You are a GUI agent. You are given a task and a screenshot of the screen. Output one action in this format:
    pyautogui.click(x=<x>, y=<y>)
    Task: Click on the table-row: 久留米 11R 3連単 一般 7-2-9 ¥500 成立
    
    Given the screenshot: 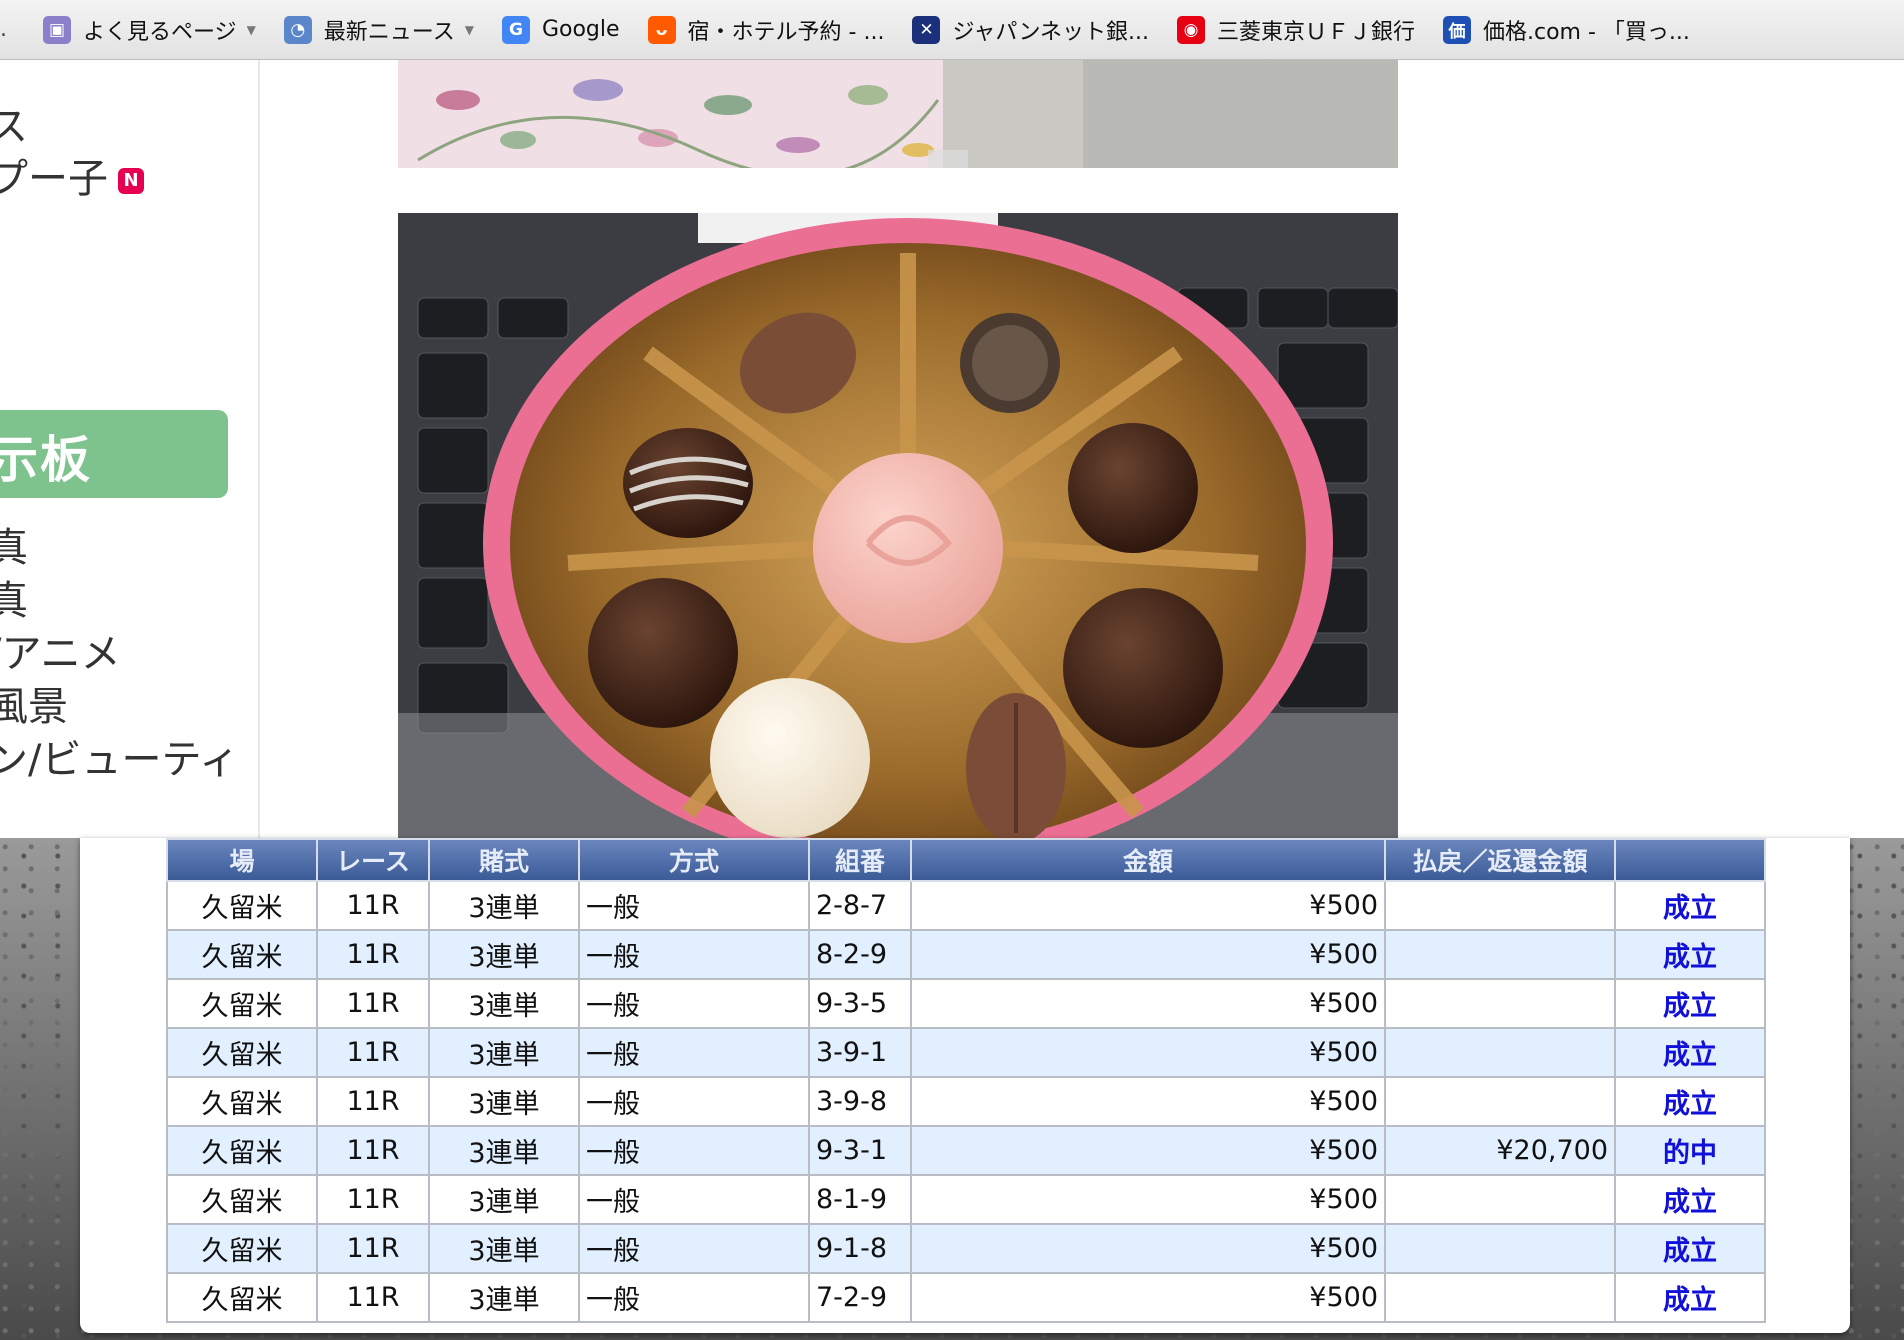 What is the action you would take?
    pyautogui.click(x=966, y=1297)
    